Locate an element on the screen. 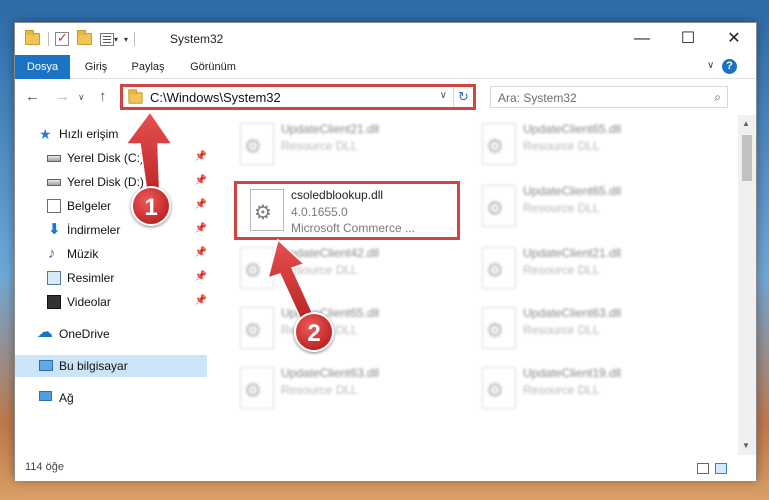 The width and height of the screenshot is (769, 500). arrow-to-dll-file is located at coordinates (290, 281).